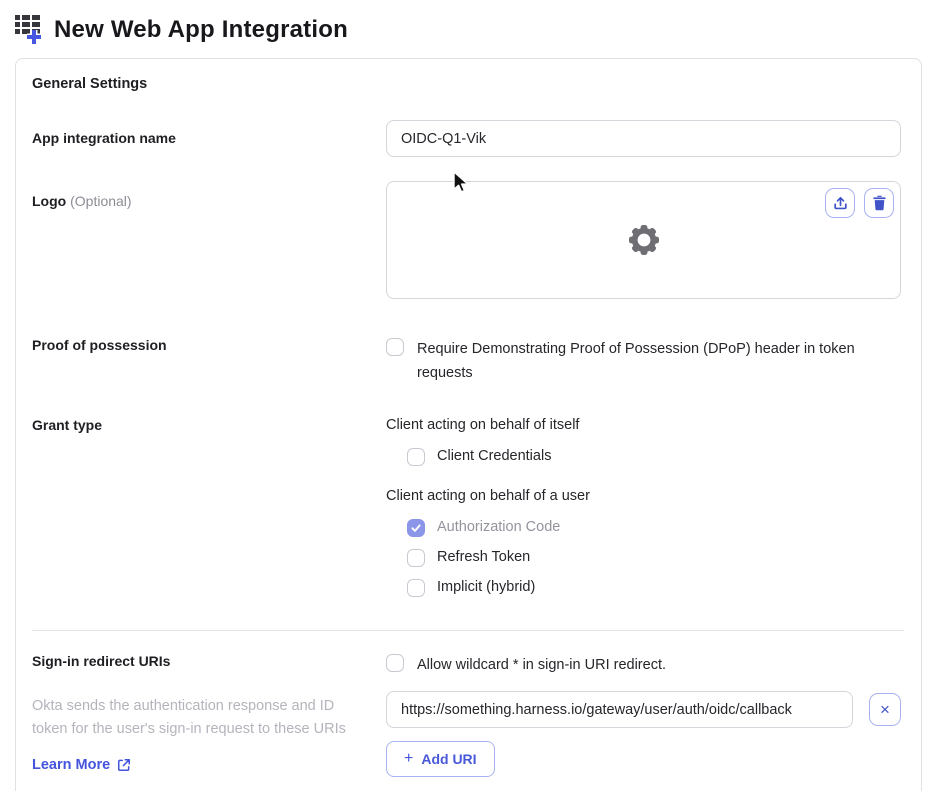 The height and width of the screenshot is (791, 937). What do you see at coordinates (643, 456) in the screenshot?
I see `grant-option-client-credentials: Client Credentials` at bounding box center [643, 456].